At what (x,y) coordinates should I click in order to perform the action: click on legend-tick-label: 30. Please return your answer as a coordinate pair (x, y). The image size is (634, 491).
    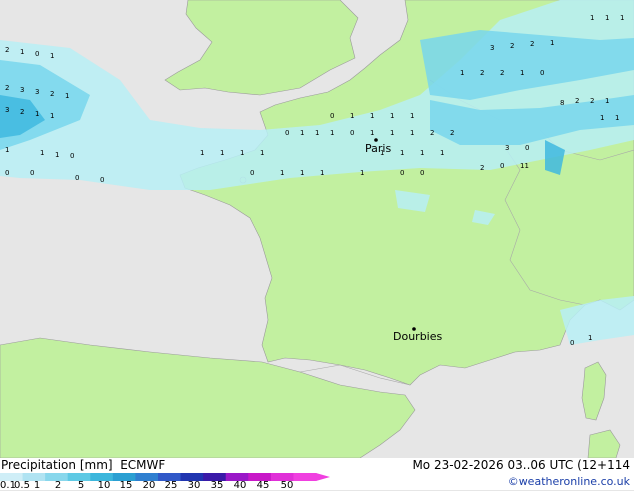
    Looking at the image, I should click on (194, 485).